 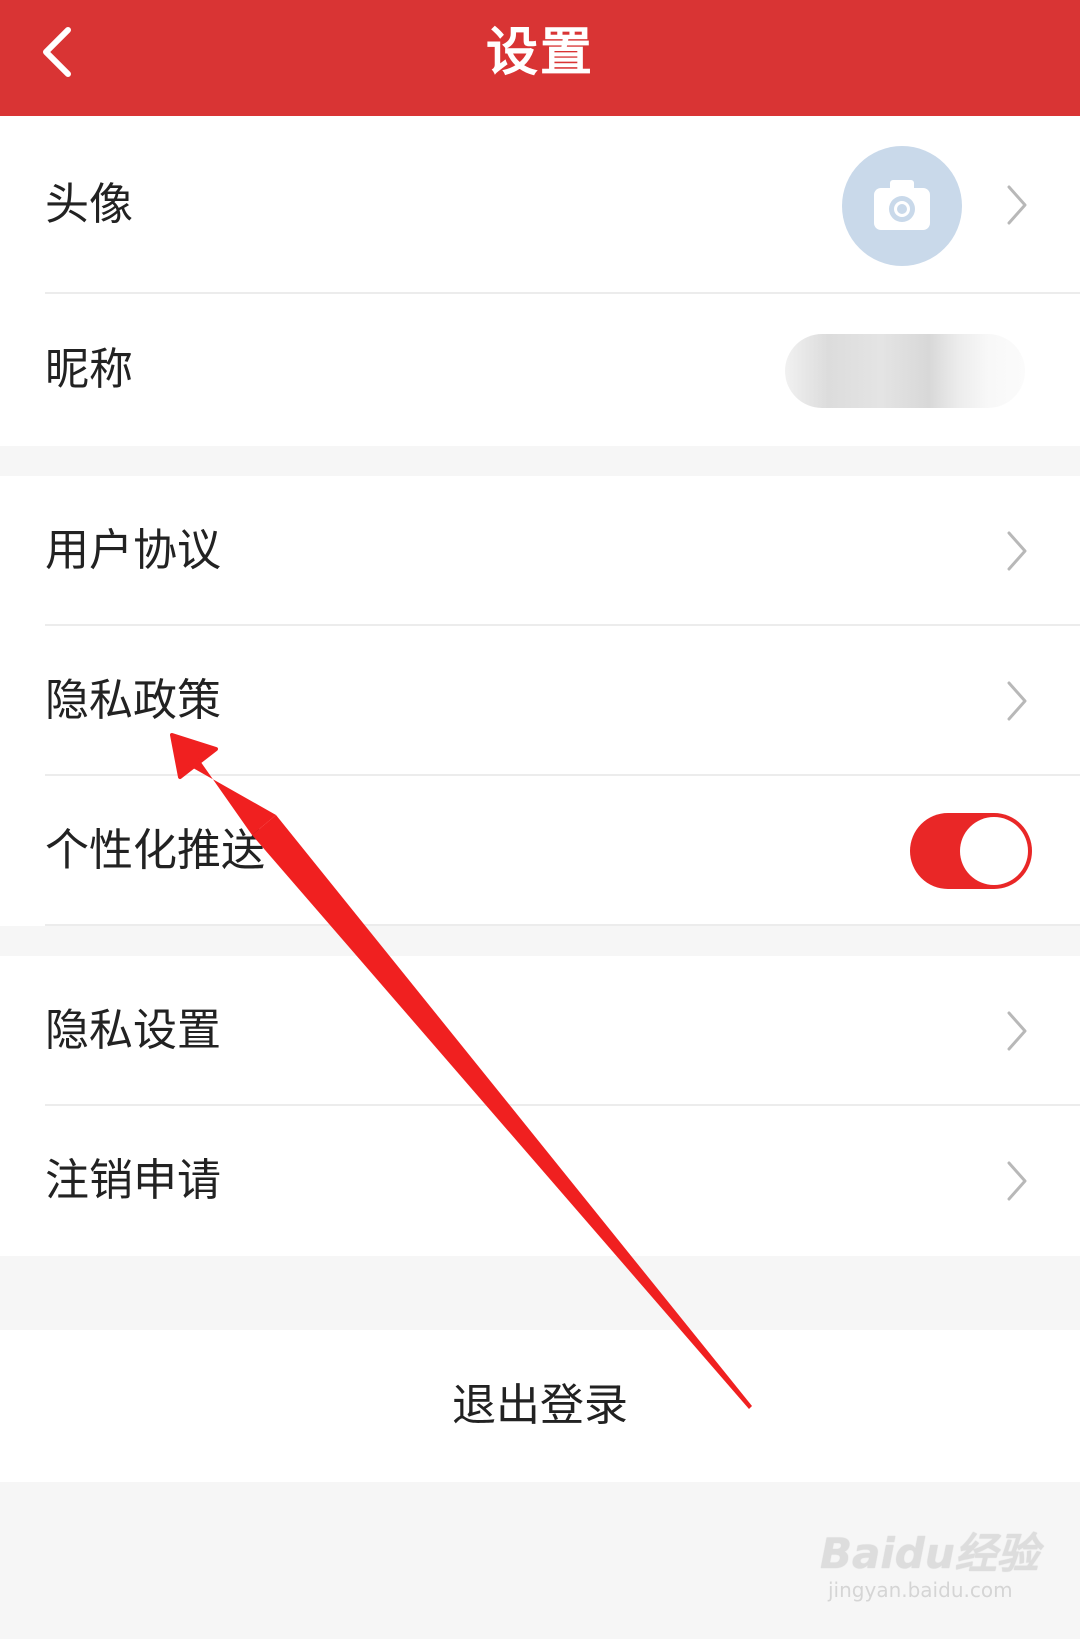 I want to click on baidu-jingyan-watermark: Baidu经验 jingyan.baidu.com, so click(x=929, y=1570).